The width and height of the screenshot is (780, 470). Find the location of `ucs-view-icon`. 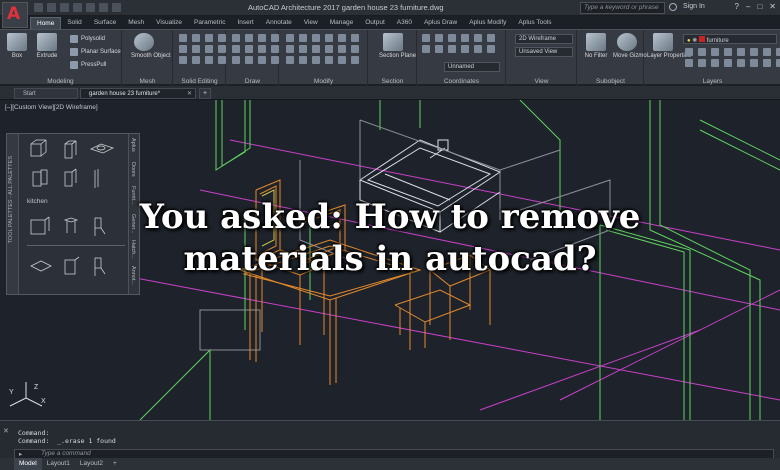

ucs-view-icon is located at coordinates (478, 38).